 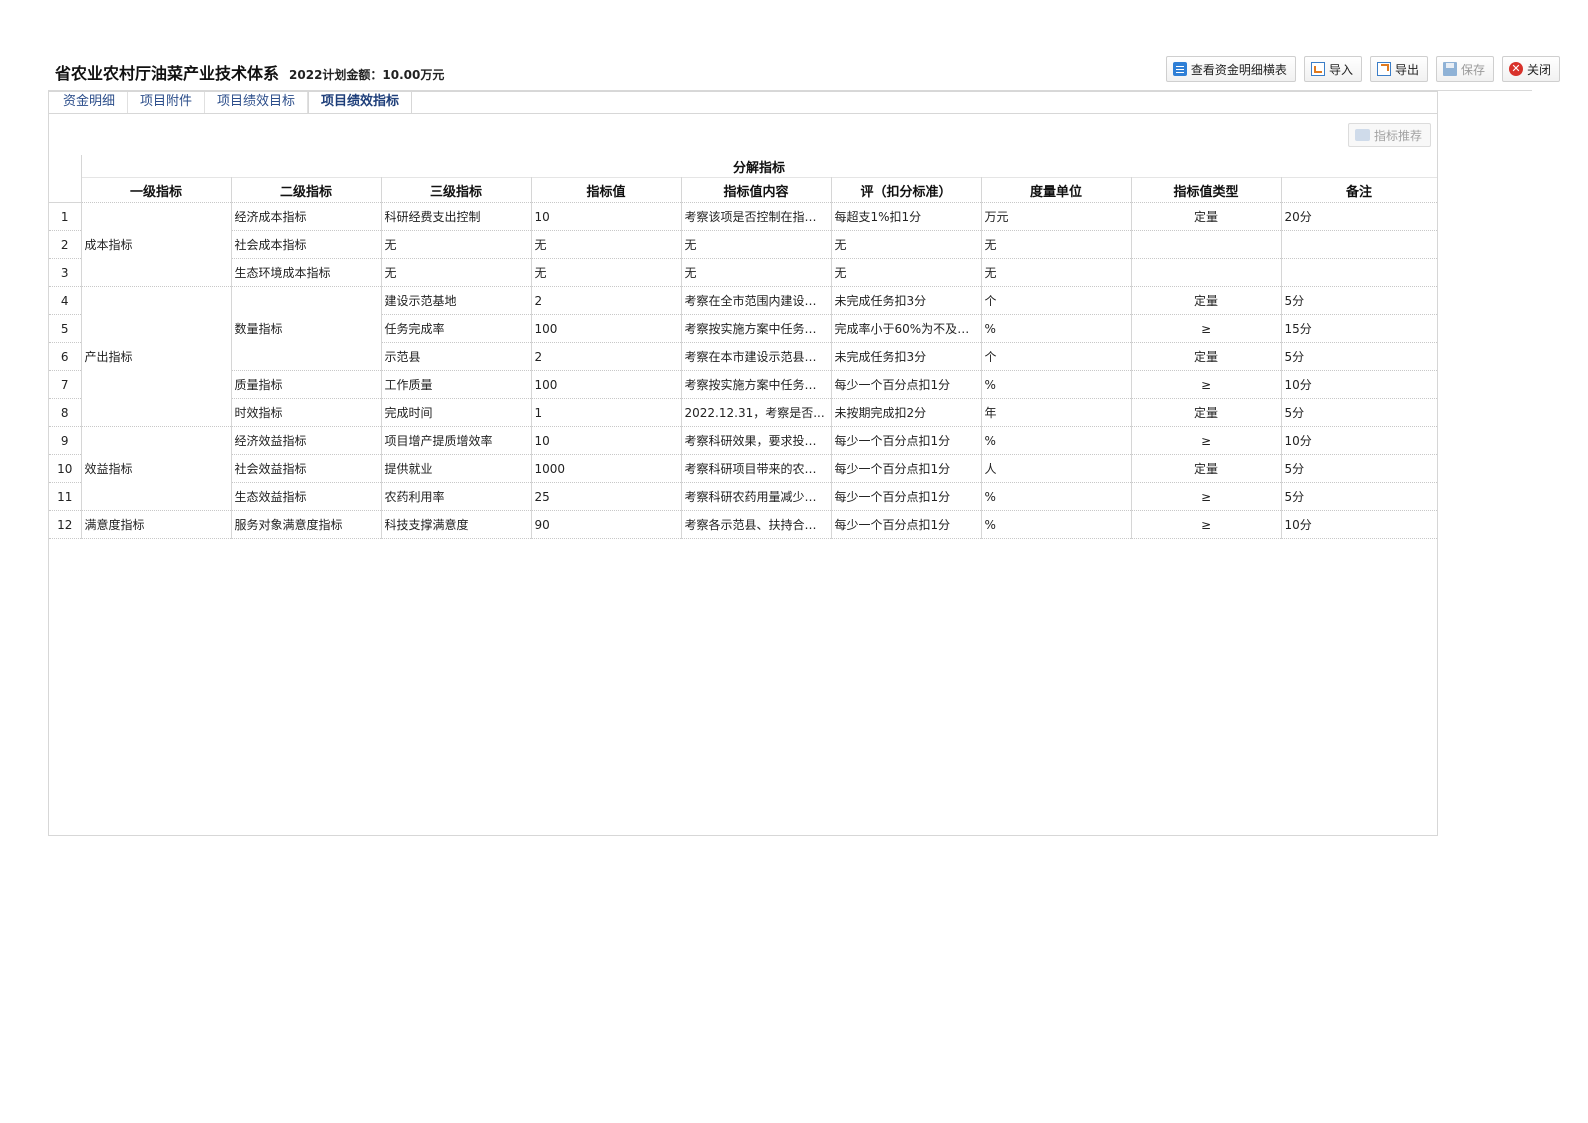 I want to click on level2-cell: 服务对象满意度指标, so click(x=306, y=524).